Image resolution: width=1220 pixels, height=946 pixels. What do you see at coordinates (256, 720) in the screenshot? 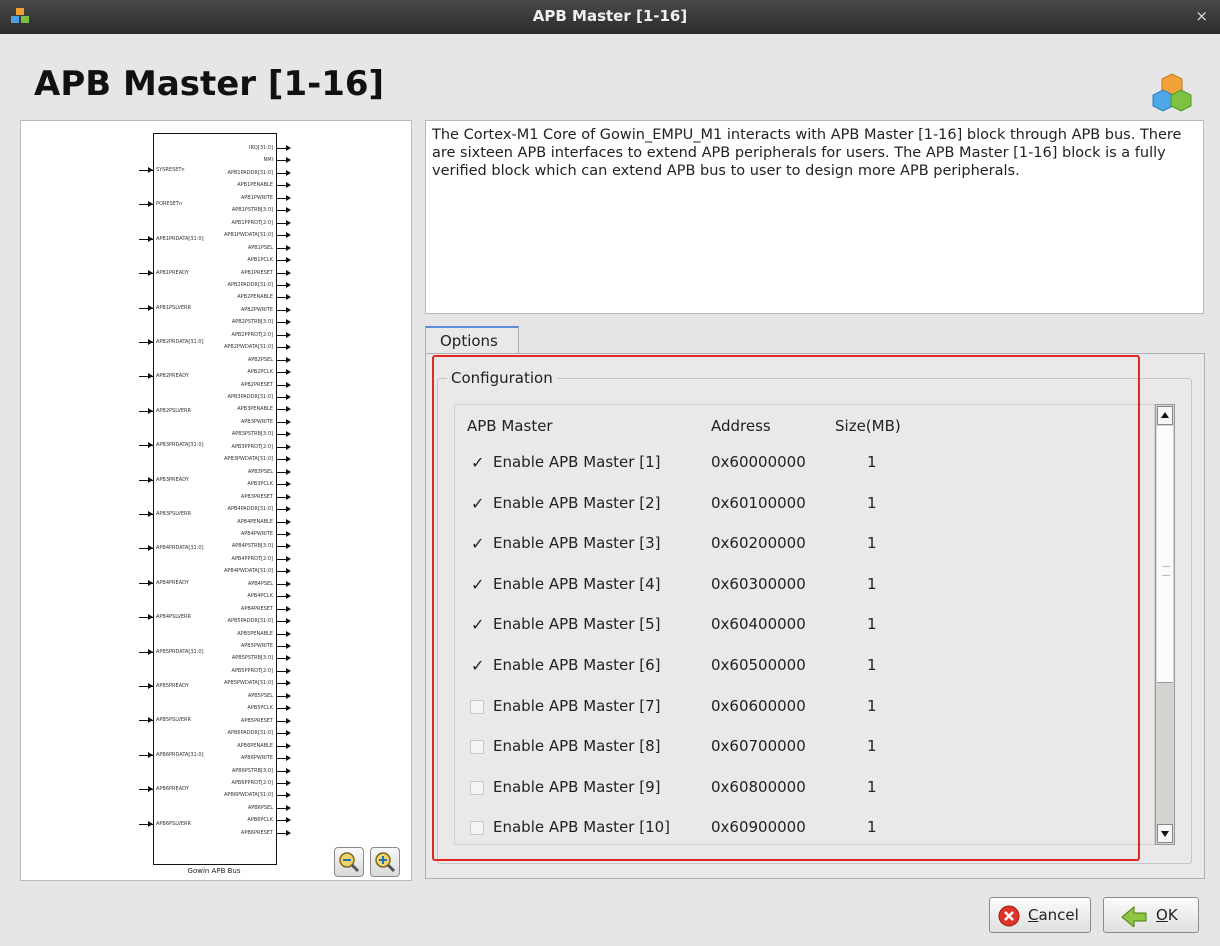
I see `pin-label: APB5PRESET` at bounding box center [256, 720].